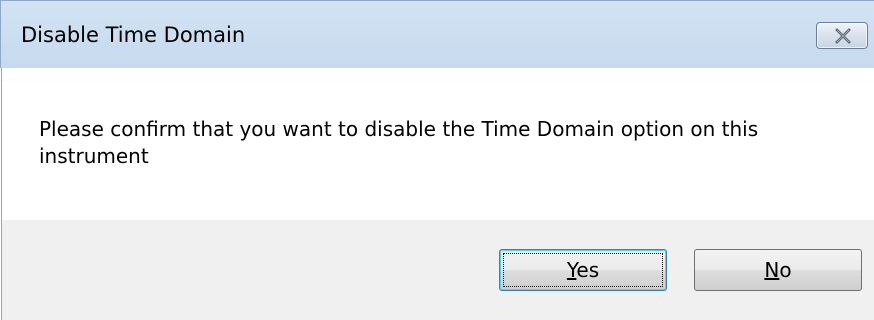 The width and height of the screenshot is (874, 320). Describe the element at coordinates (133, 35) in the screenshot. I see `window-title: Disable Time Domain` at that location.